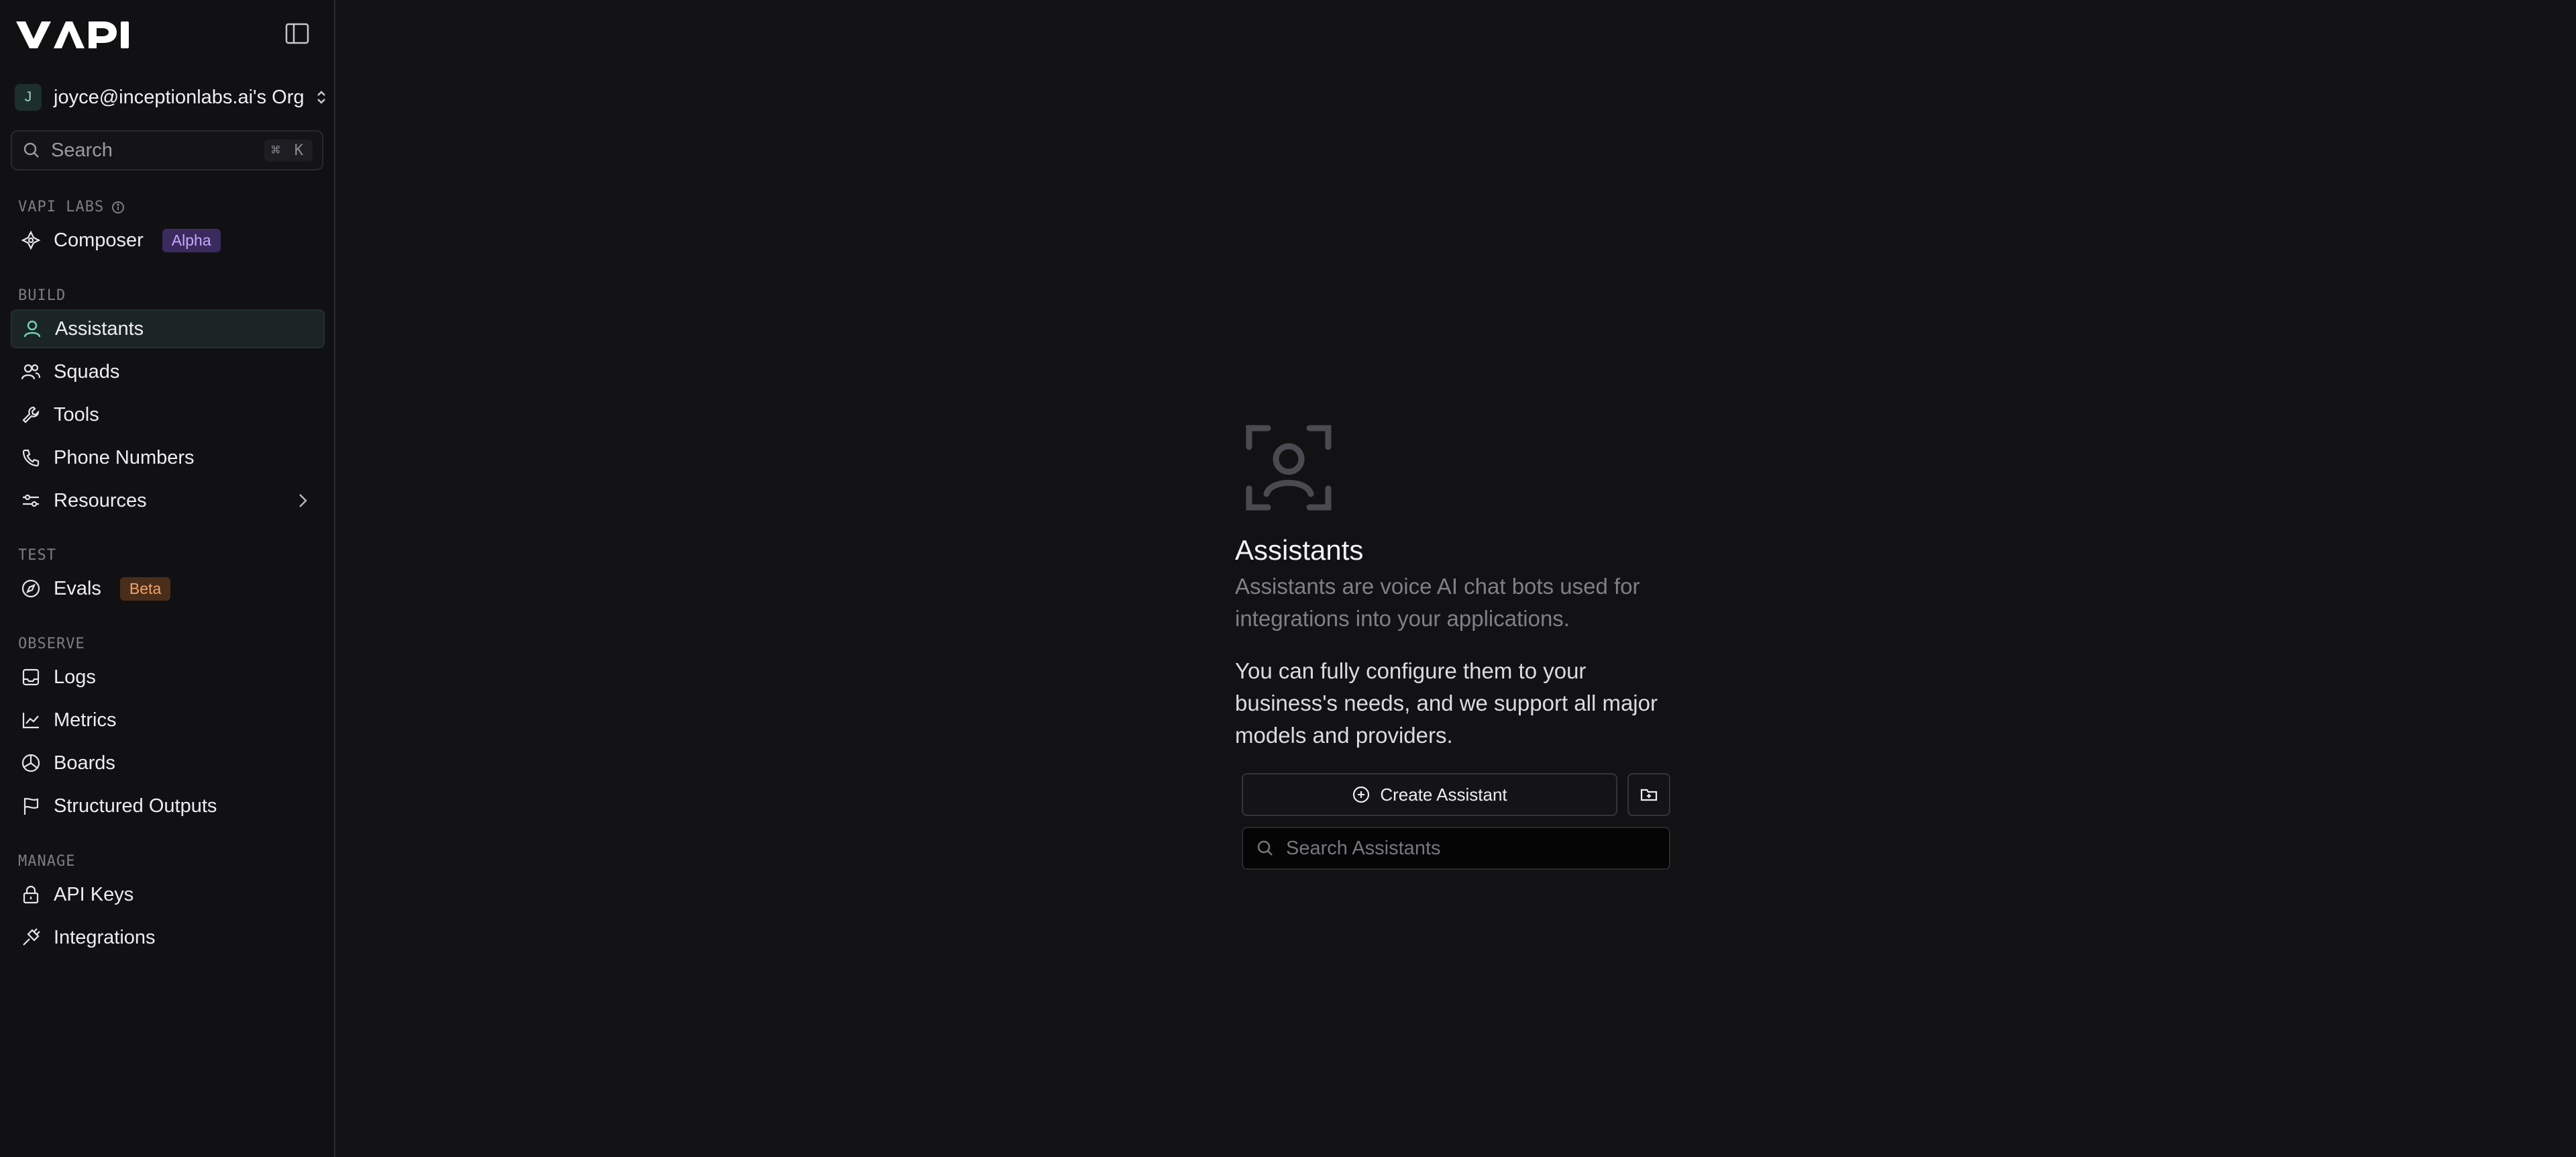  Describe the element at coordinates (124, 457) in the screenshot. I see `sidebar-item-label: Phone Numbers` at that location.